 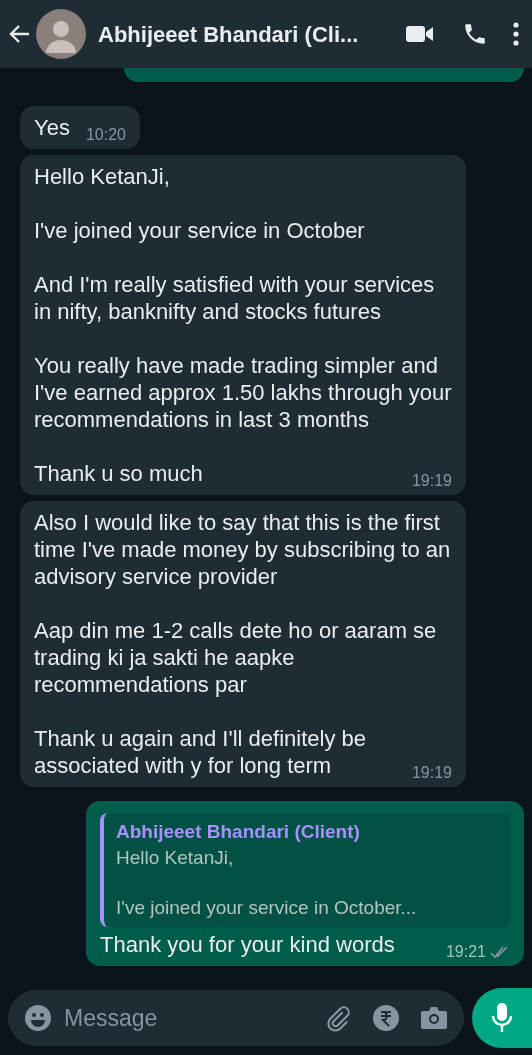 I want to click on message-text: I've joined your service in October, so click(x=200, y=230).